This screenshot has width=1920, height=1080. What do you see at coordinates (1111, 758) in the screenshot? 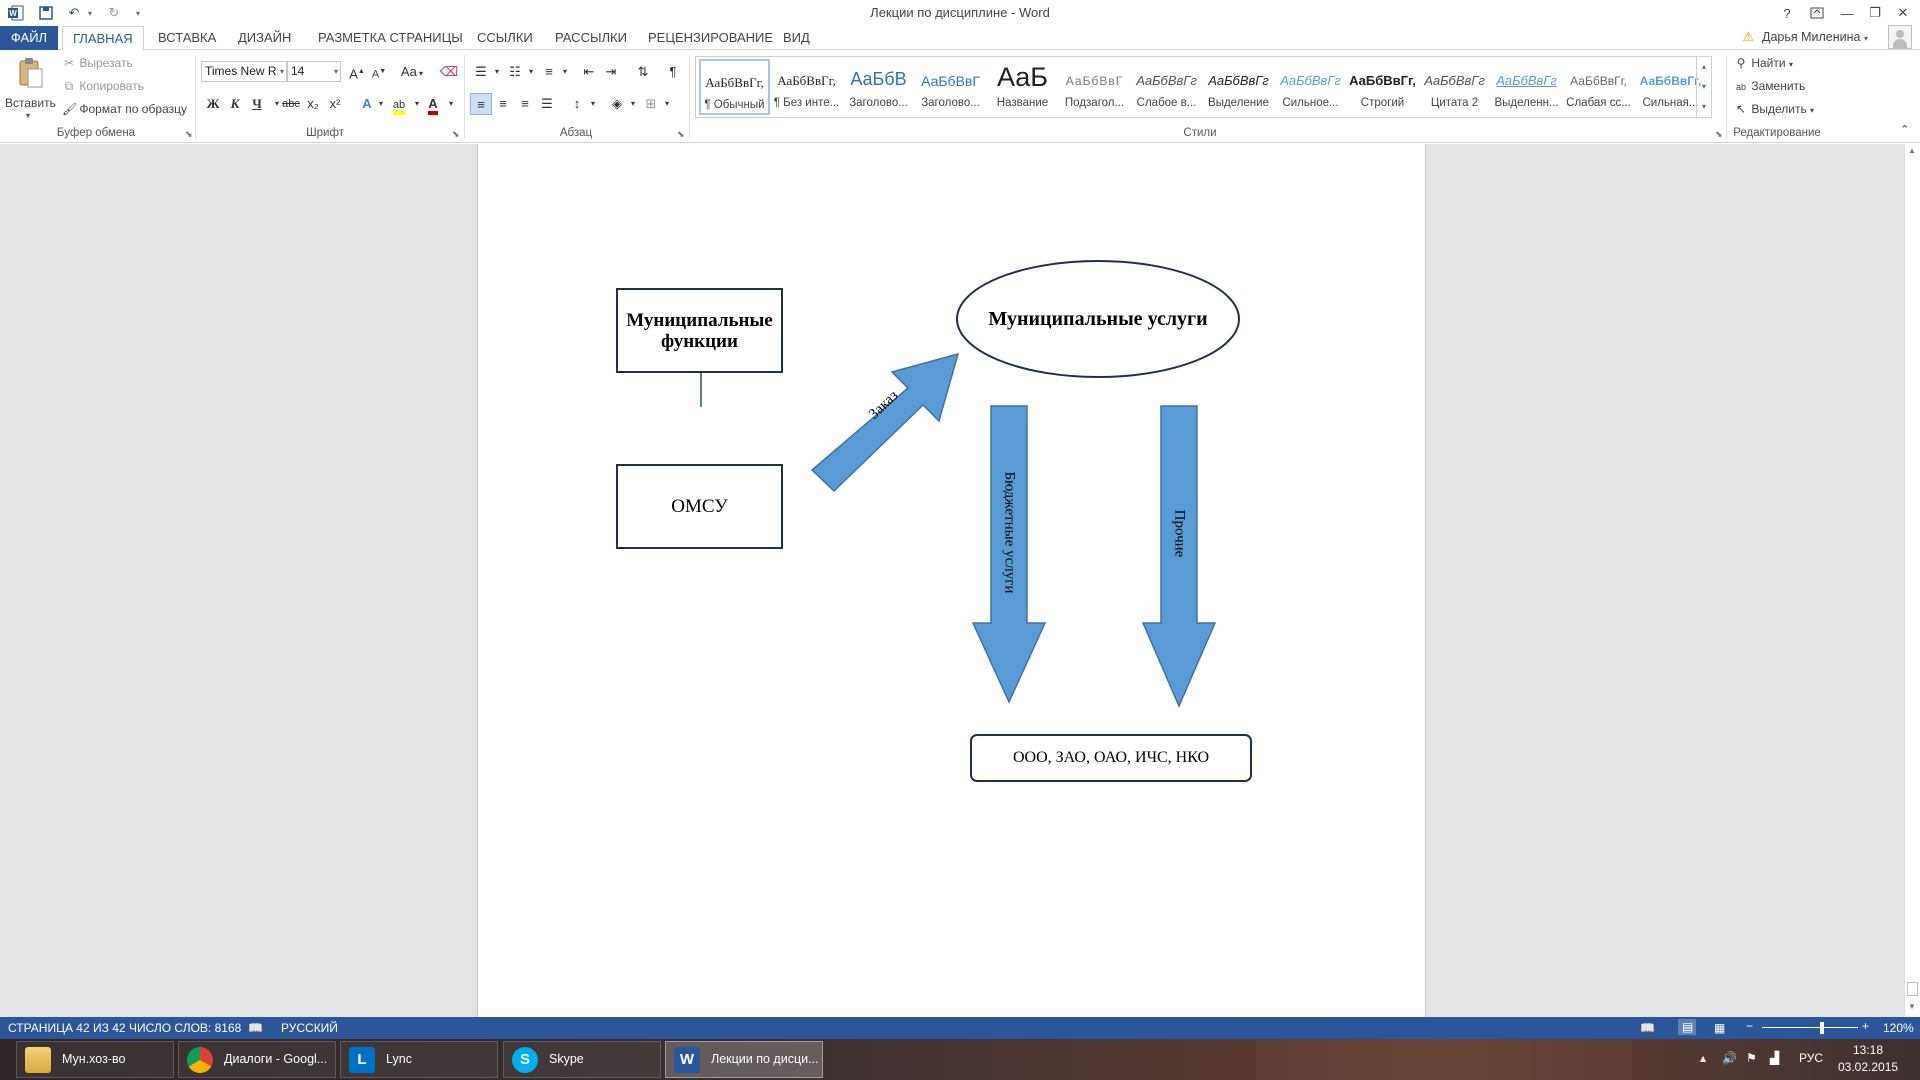
I see `organizations-box: ООО, ЗАО, ОАО, ИЧС, НКО` at bounding box center [1111, 758].